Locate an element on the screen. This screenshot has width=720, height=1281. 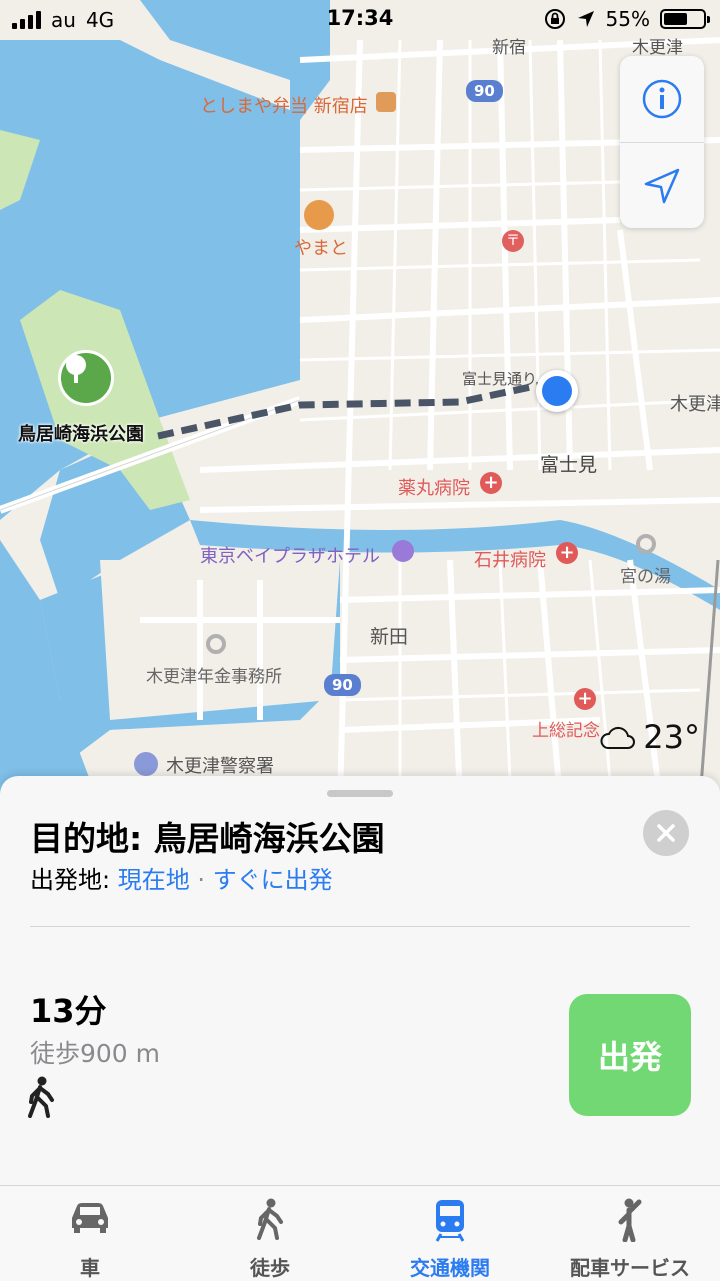
destination-label: 鳥居崎海浜公園 is located at coordinates (81, 433).